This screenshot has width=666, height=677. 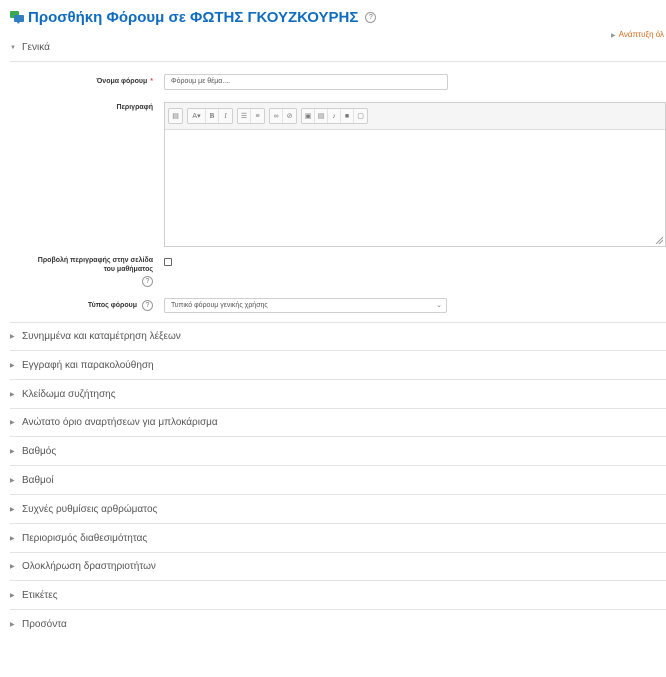 I want to click on section-label: Βαθμοί, so click(x=38, y=480).